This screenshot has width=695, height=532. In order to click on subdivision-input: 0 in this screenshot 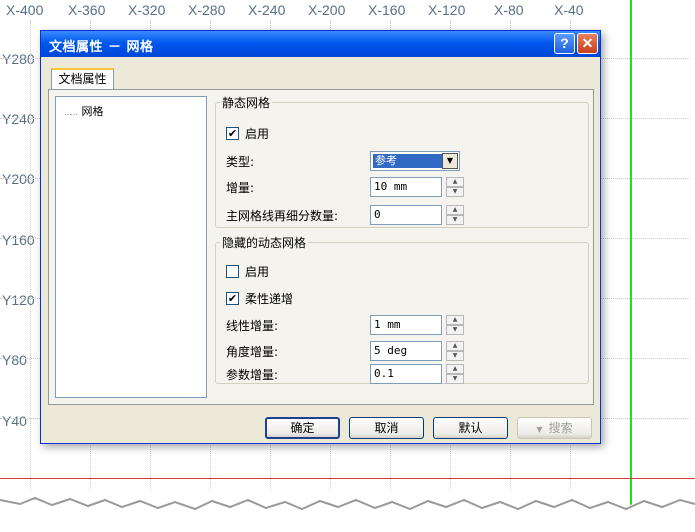, I will do `click(406, 215)`.